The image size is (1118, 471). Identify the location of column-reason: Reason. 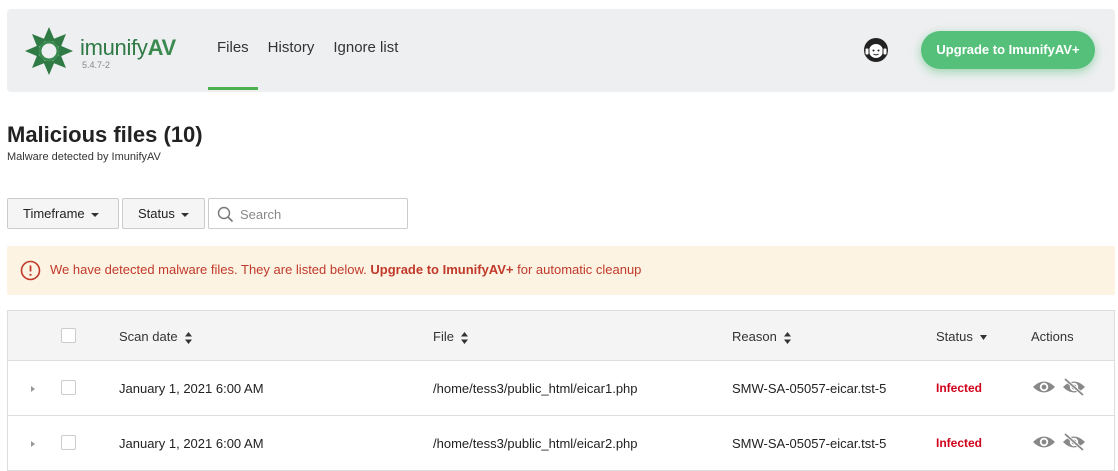
(761, 336).